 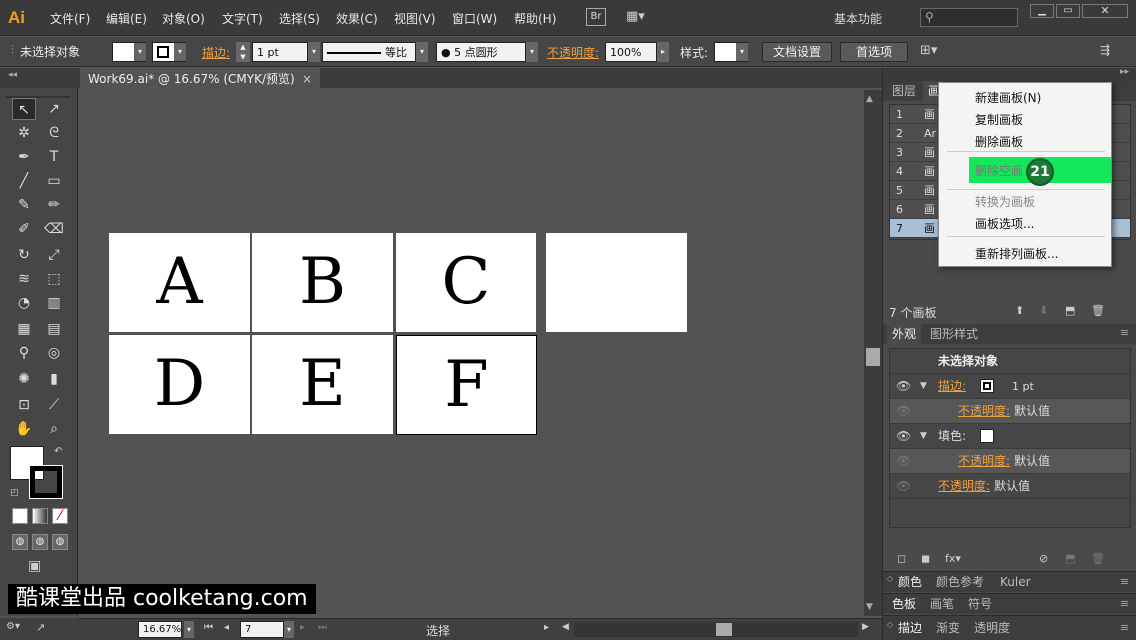 What do you see at coordinates (948, 628) in the screenshot?
I see `tab-gradient: 渐变` at bounding box center [948, 628].